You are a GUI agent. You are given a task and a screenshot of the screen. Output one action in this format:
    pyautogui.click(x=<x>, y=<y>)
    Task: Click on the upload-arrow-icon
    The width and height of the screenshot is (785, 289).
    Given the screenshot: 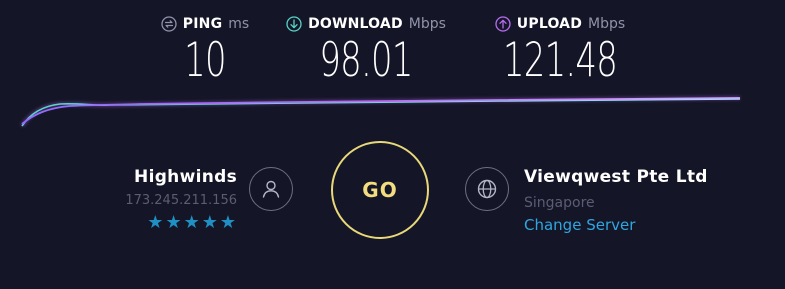 What is the action you would take?
    pyautogui.click(x=503, y=24)
    